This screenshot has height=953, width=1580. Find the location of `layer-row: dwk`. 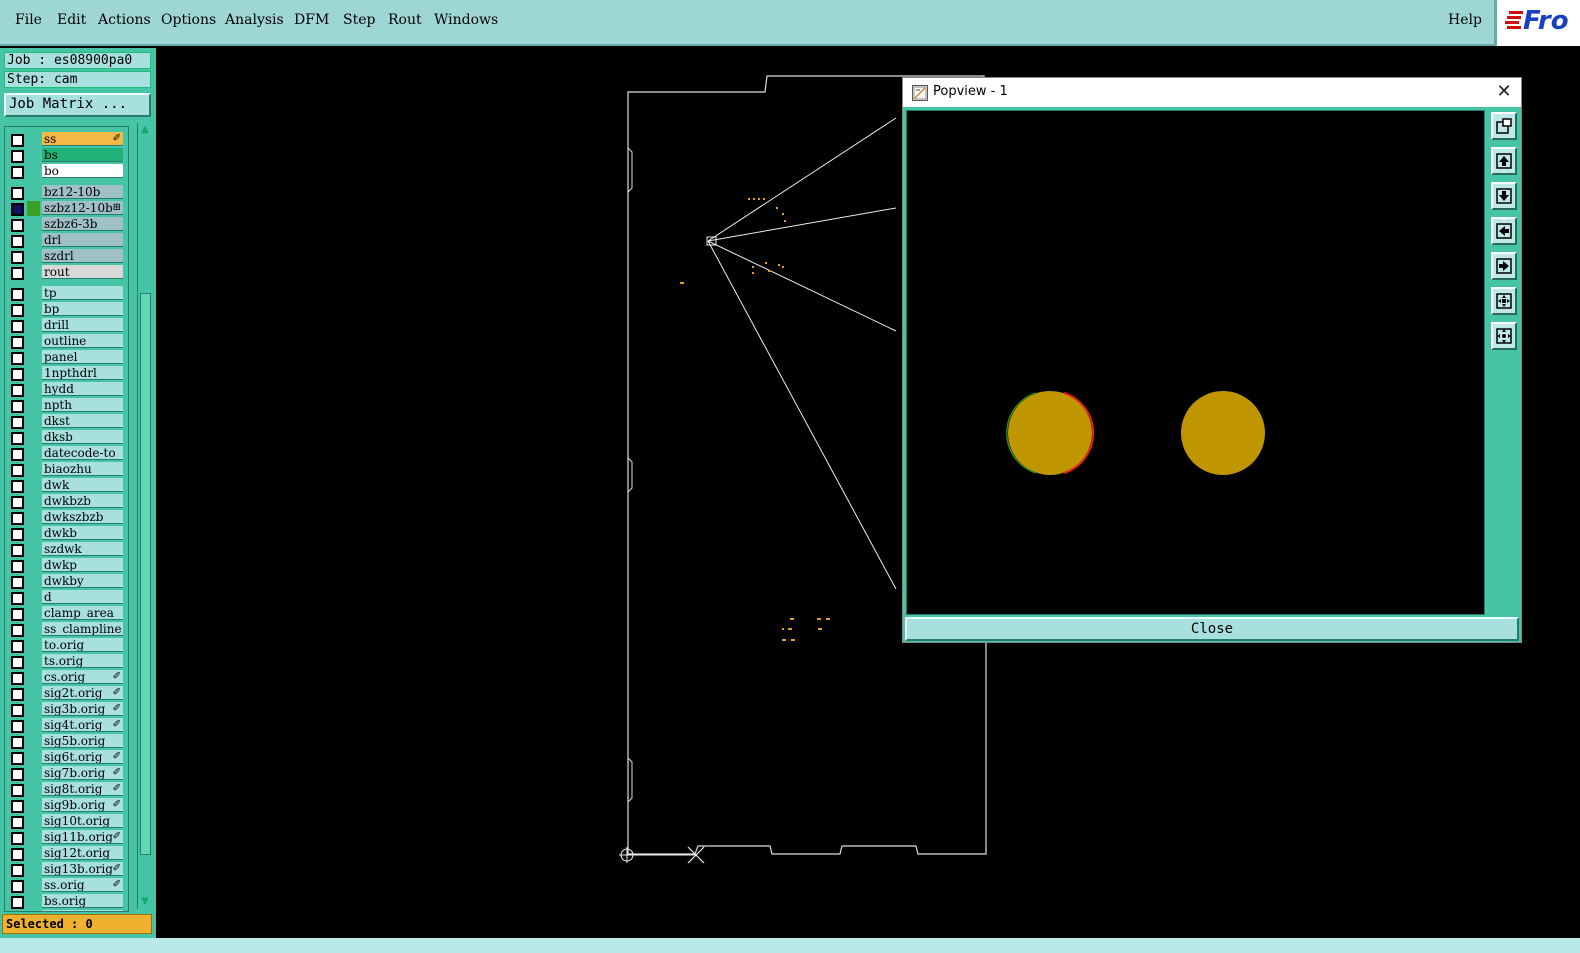

layer-row: dwk is located at coordinates (66, 485).